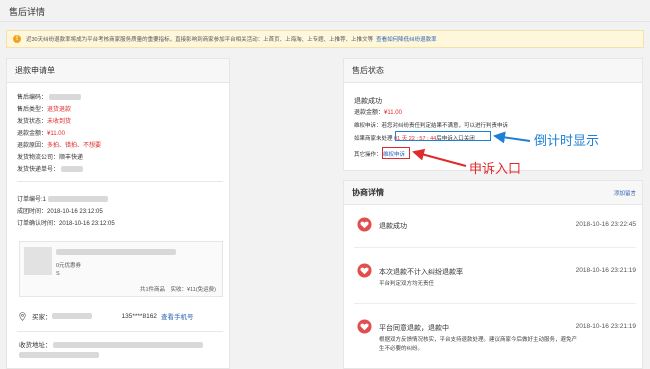 This screenshot has height=369, width=650. What do you see at coordinates (27, 12) in the screenshot?
I see `page-title: 售后详情` at bounding box center [27, 12].